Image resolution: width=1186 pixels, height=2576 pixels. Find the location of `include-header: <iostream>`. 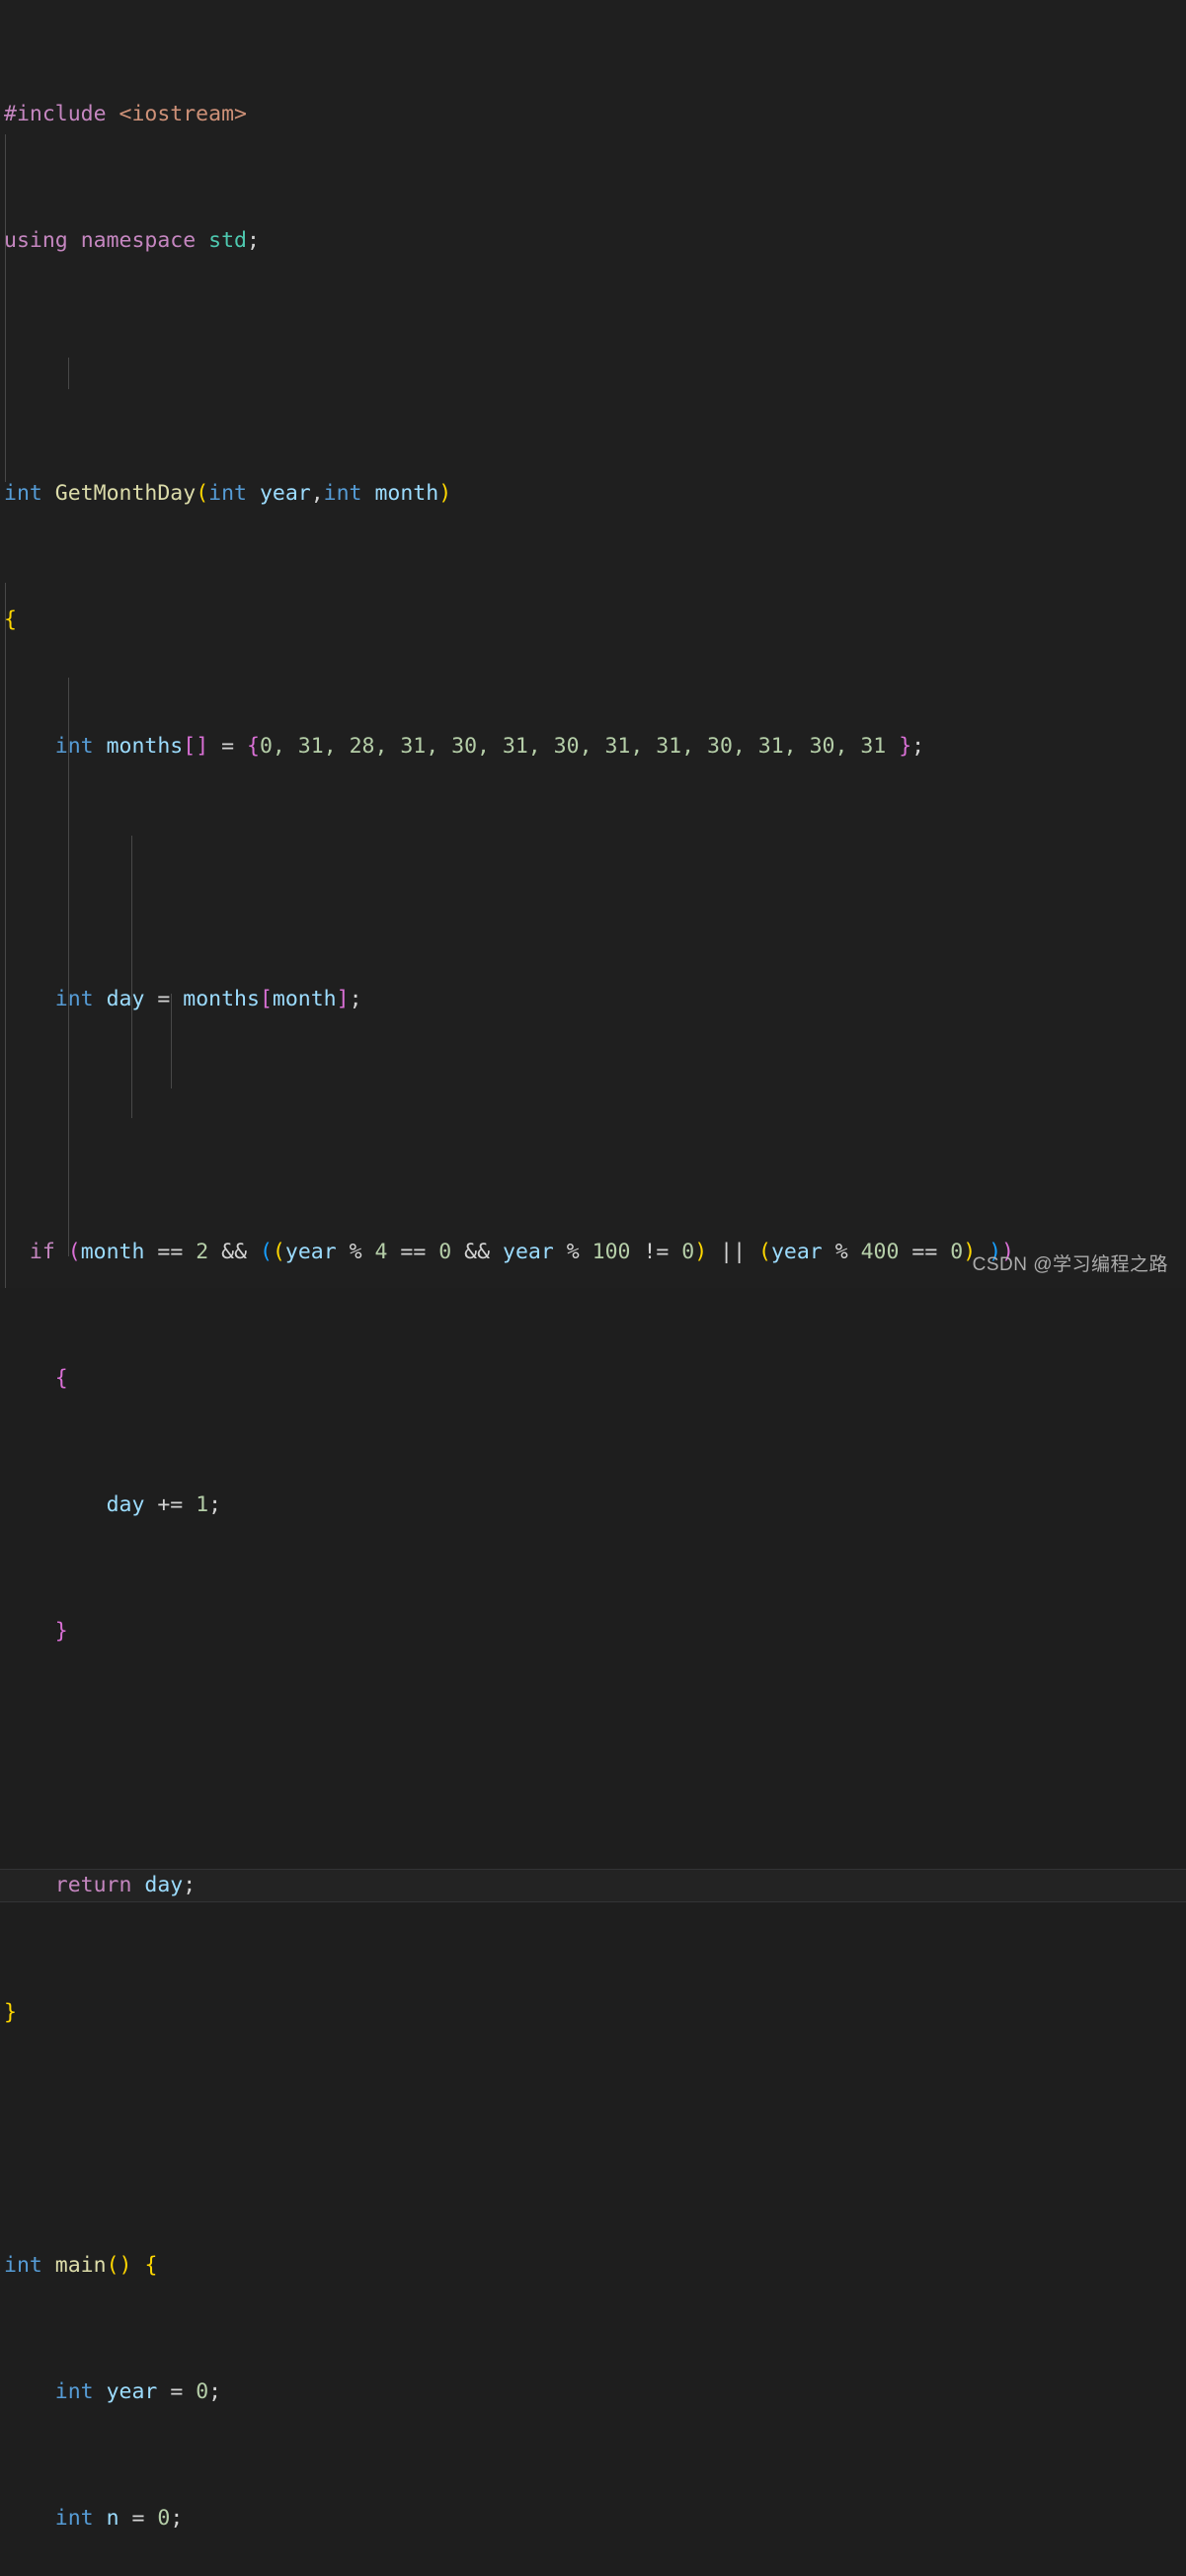

include-header: <iostream> is located at coordinates (183, 114).